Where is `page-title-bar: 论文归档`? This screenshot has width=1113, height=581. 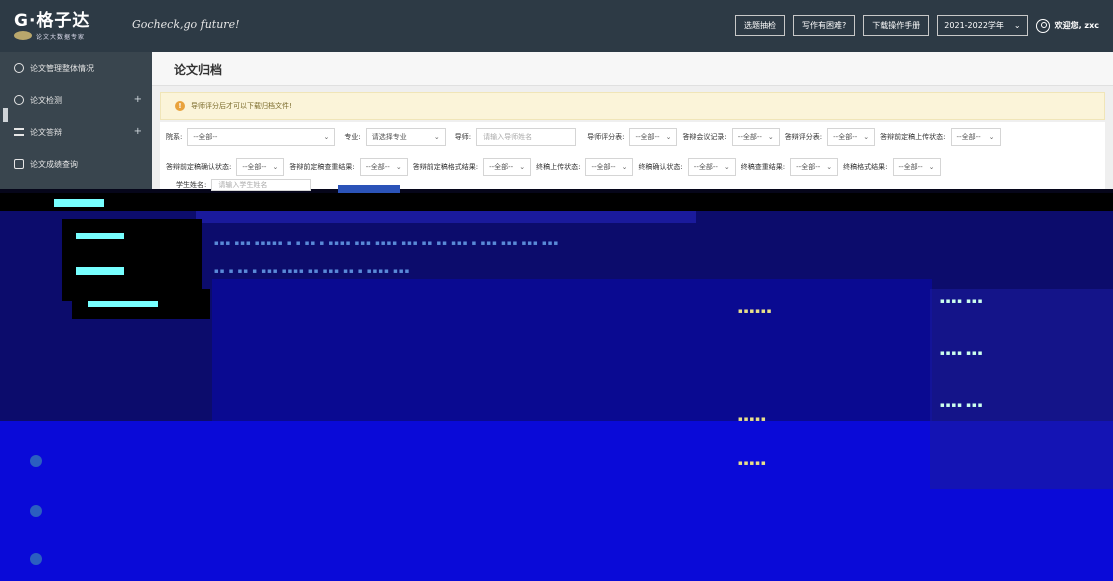
page-title-bar: 论文归档 is located at coordinates (632, 69).